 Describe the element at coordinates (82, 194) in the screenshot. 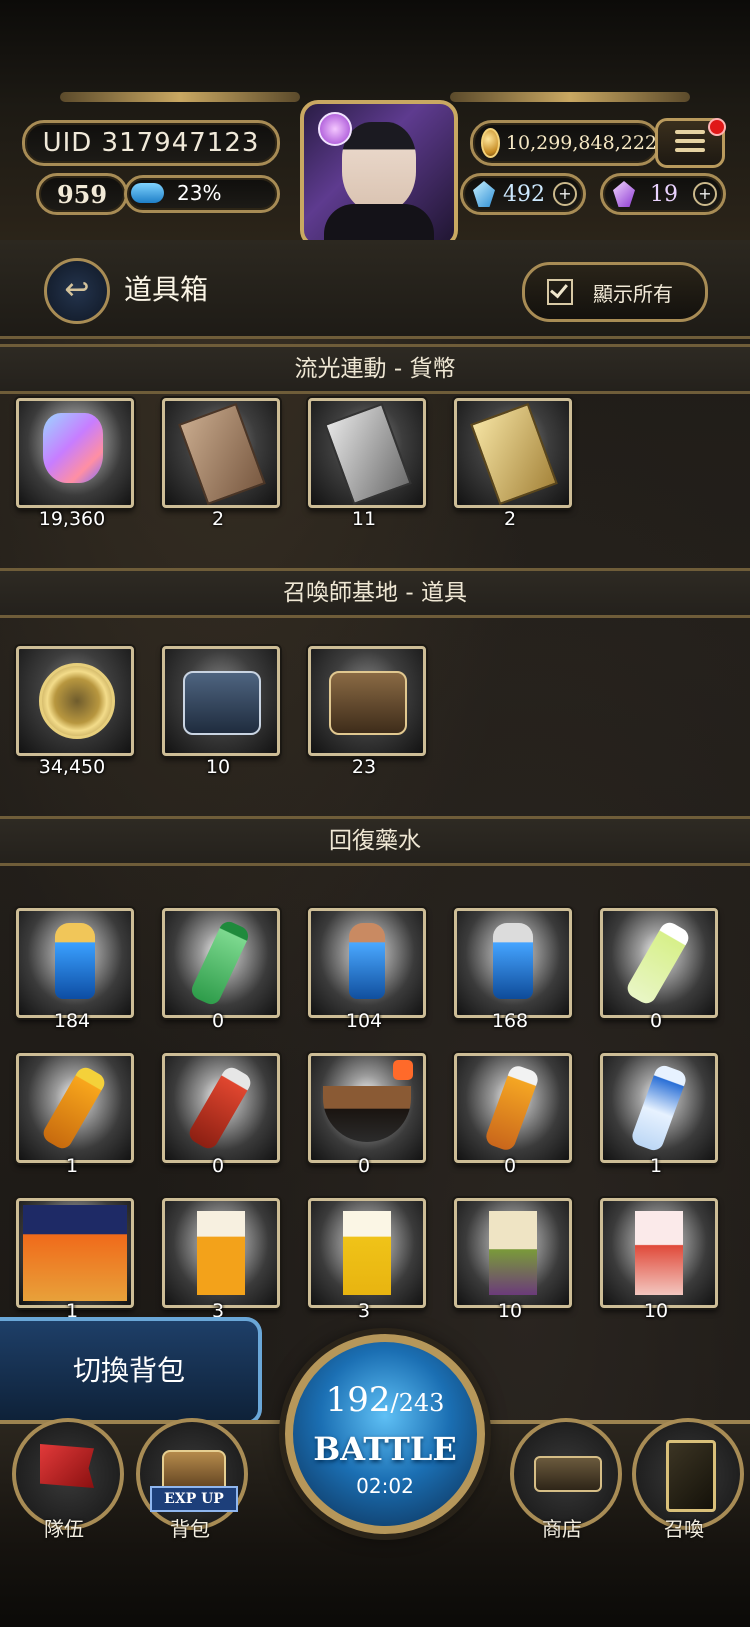

I see `player-level: 959` at that location.